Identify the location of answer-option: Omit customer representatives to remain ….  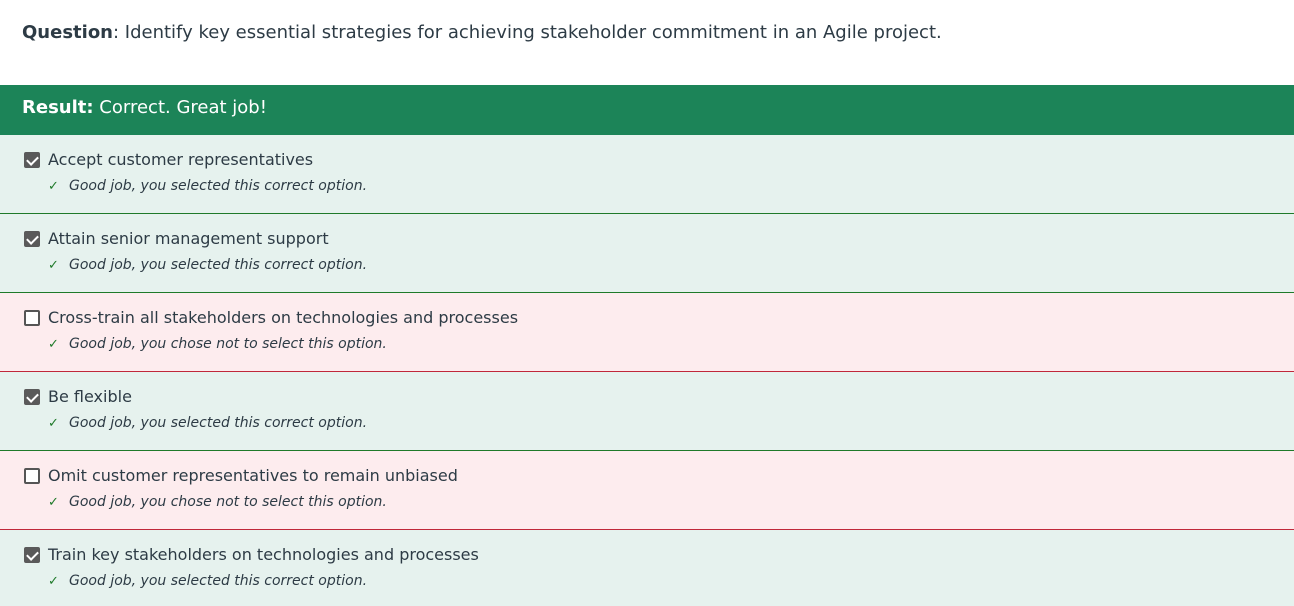
(647, 490).